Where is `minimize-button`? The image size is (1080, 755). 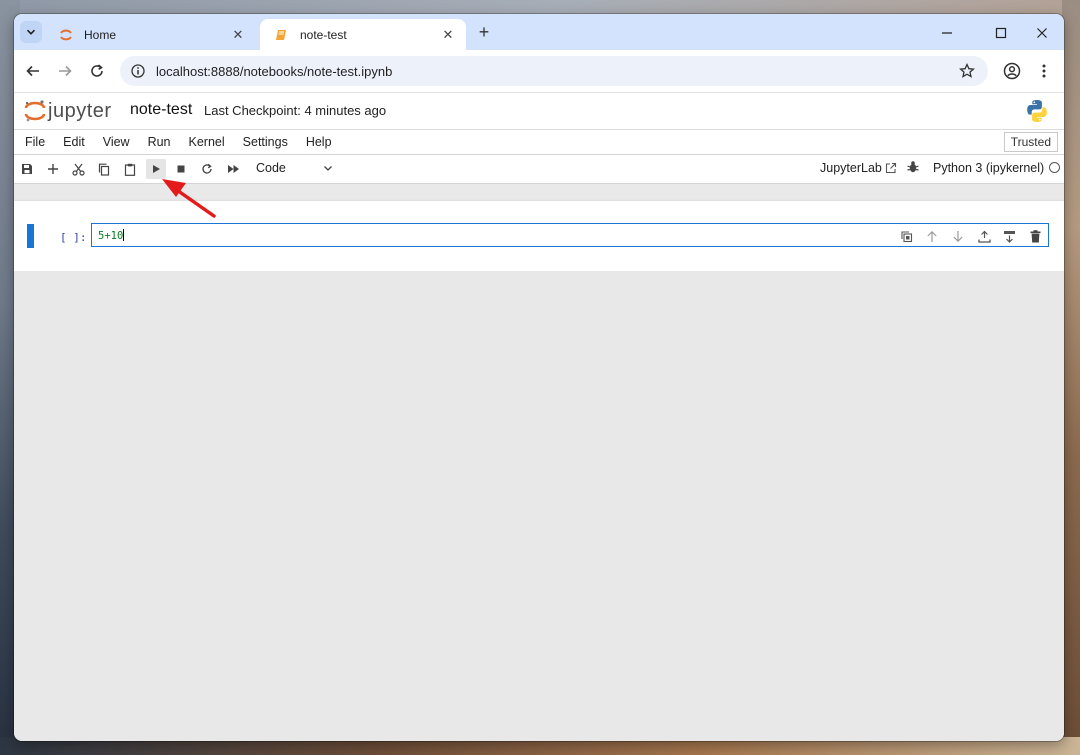
minimize-button is located at coordinates (947, 33).